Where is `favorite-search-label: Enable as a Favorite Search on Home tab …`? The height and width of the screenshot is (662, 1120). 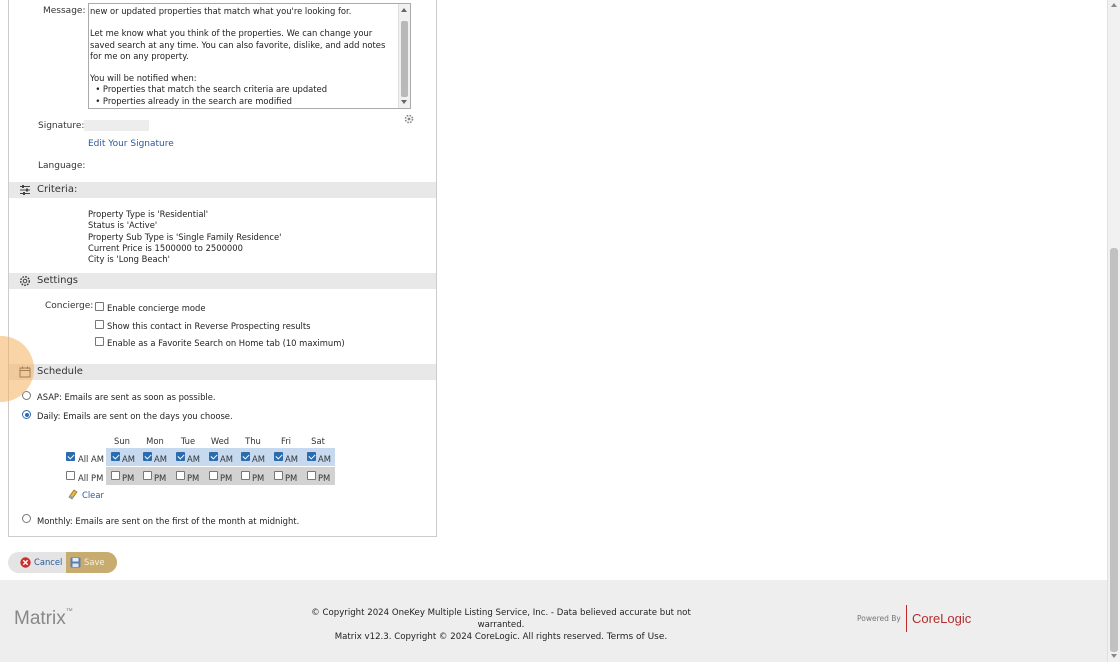
favorite-search-label: Enable as a Favorite Search on Home tab … is located at coordinates (226, 343).